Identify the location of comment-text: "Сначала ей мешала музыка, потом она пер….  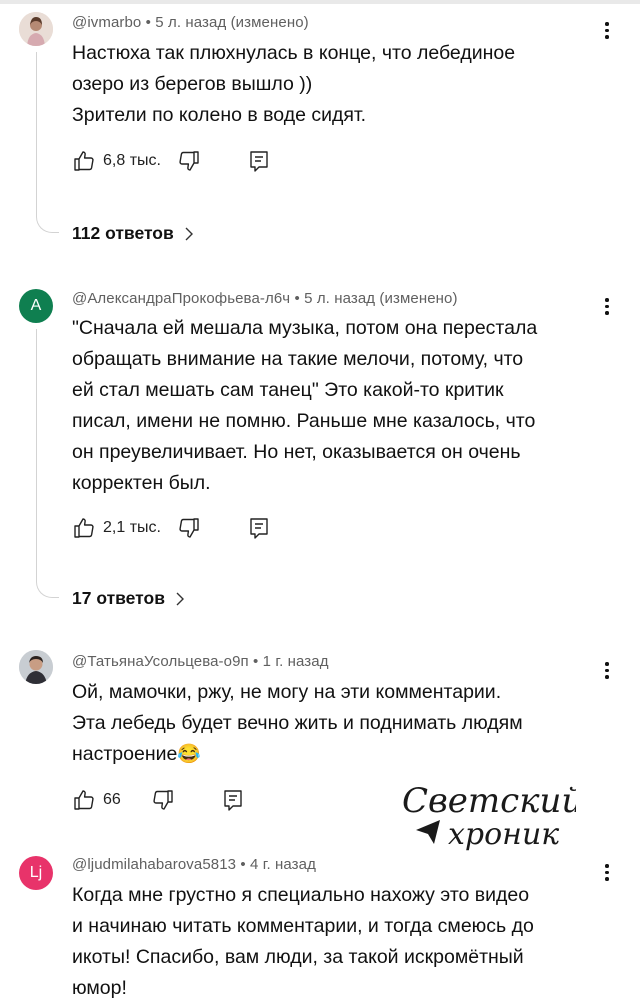
(305, 405).